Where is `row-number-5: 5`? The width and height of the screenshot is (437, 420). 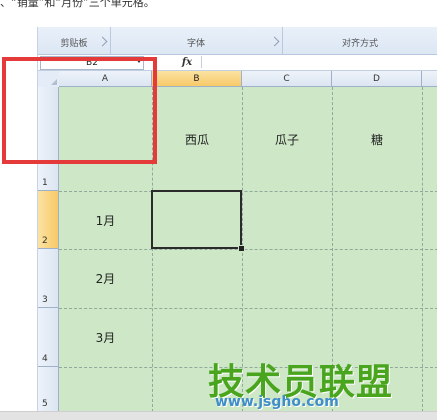
row-number-5: 5 is located at coordinates (45, 404).